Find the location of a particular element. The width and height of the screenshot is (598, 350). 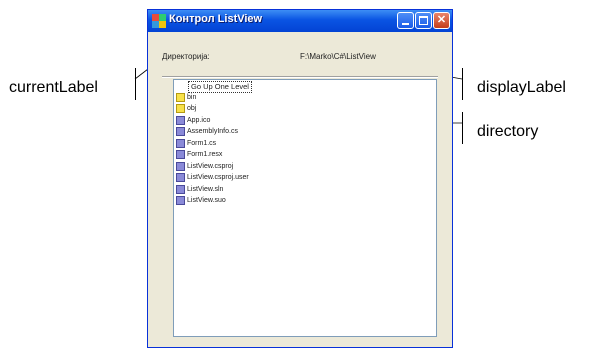

close-button: ✕ is located at coordinates (441, 20).